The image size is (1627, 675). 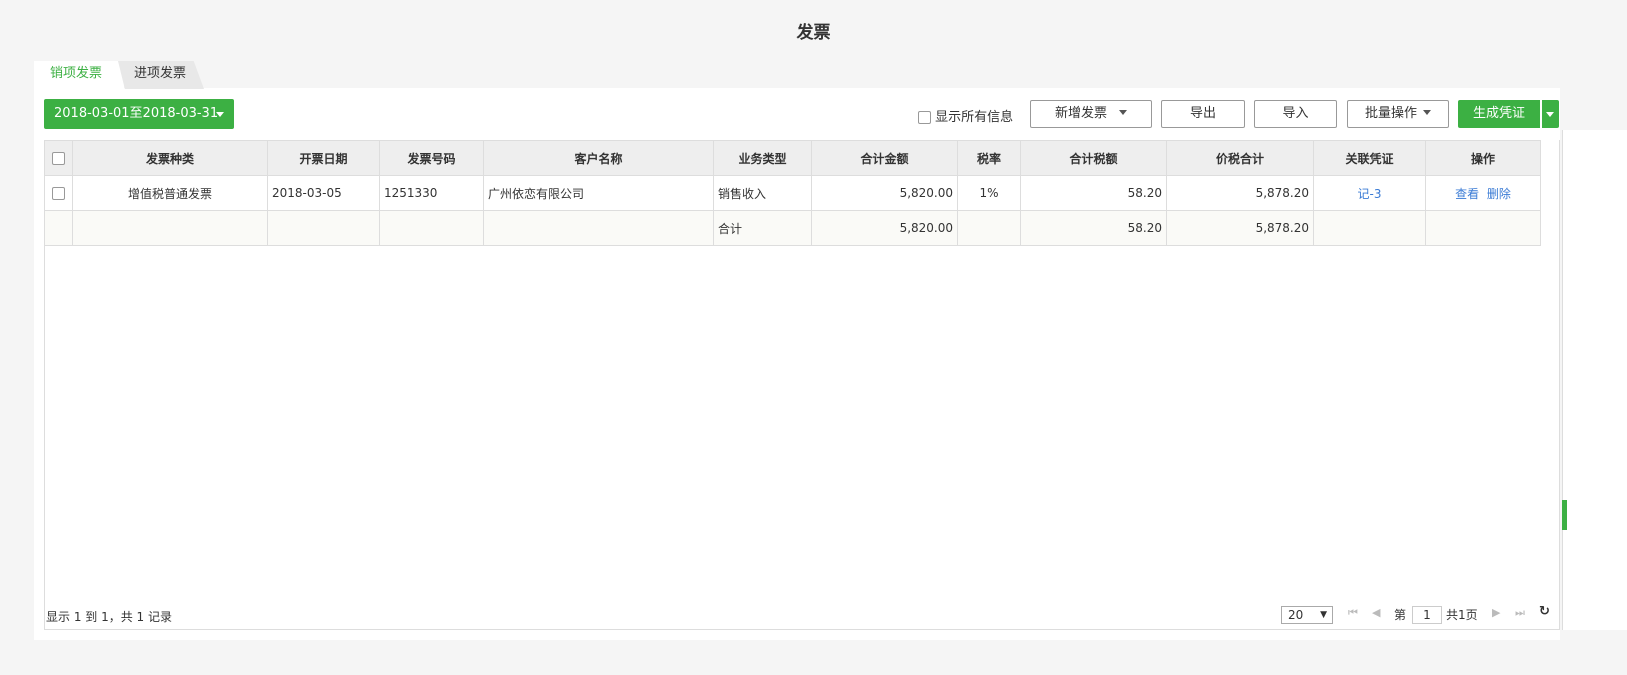 I want to click on summary-row: 合计 5,820.00 58.20 5,878.20, so click(x=792, y=228).